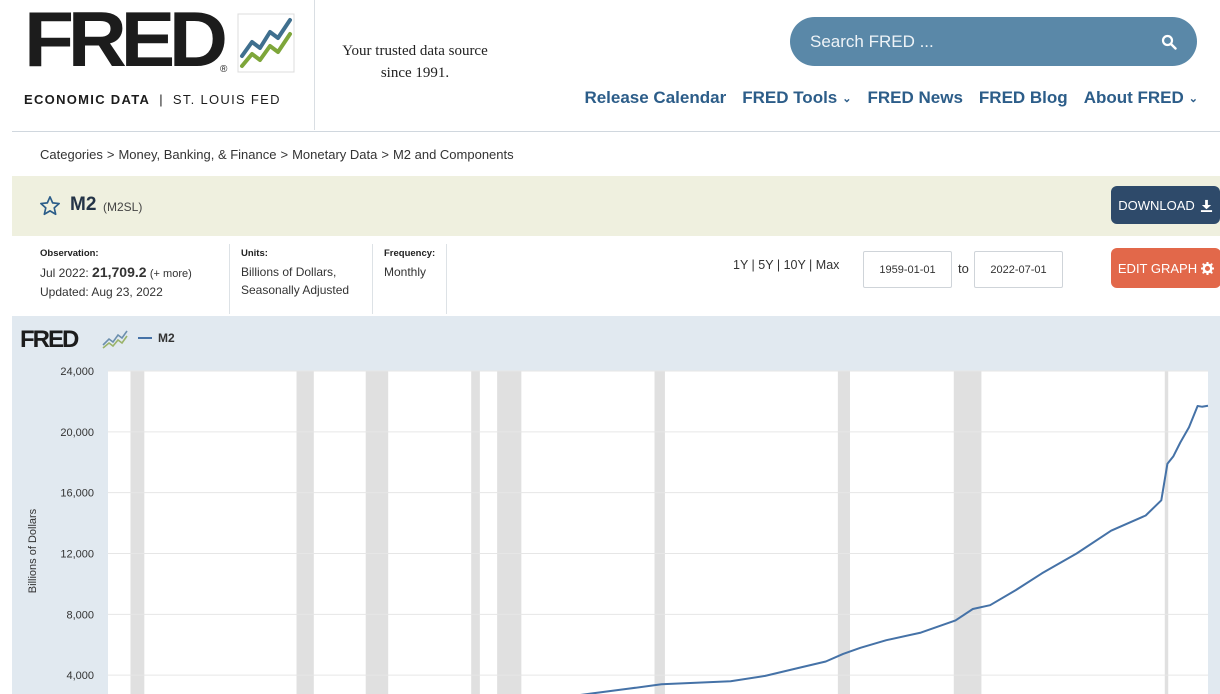  I want to click on observation-line: Jul 2022: 21,709.2 (+ more), so click(116, 273).